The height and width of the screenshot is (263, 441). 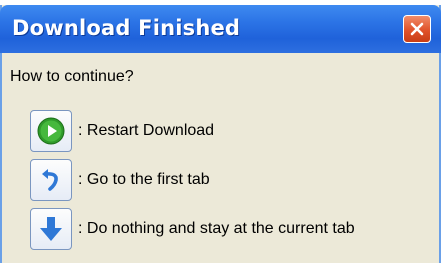 I want to click on undo-arrow-icon, so click(x=50, y=180).